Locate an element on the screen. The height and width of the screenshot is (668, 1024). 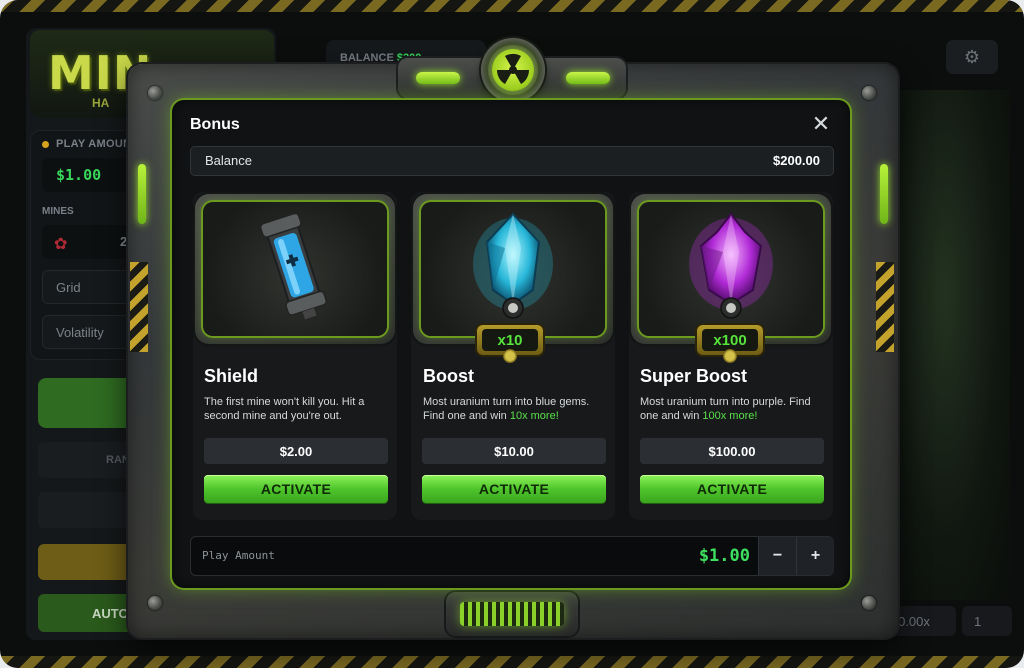
play-amount-label: Play Amount is located at coordinates (238, 555).